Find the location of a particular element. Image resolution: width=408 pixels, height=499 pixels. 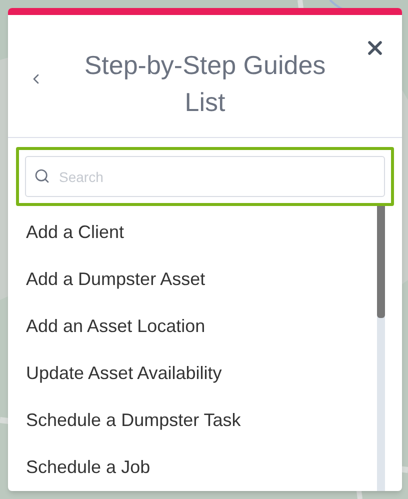

guide-link: Schedule a Dumpster Task is located at coordinates (133, 420).